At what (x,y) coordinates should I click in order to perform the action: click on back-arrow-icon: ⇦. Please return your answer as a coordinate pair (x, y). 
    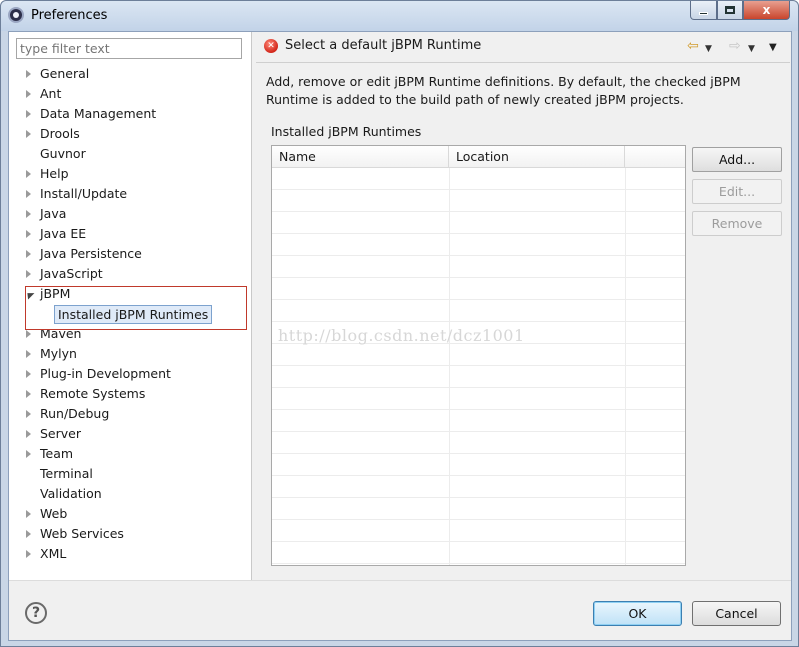
    Looking at the image, I should click on (693, 46).